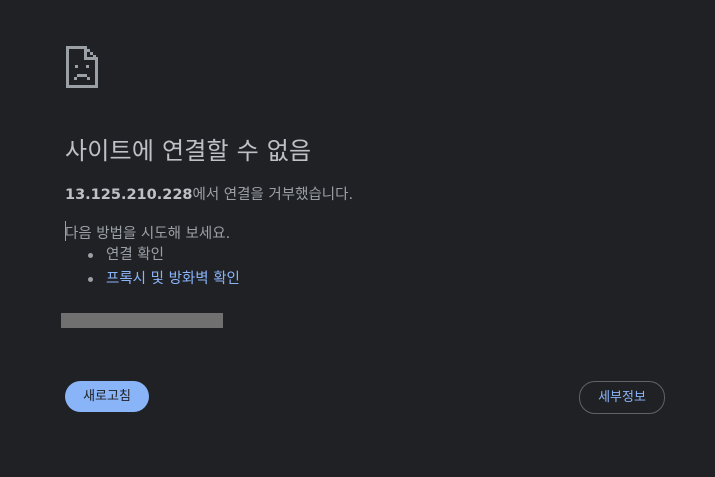 The width and height of the screenshot is (715, 477). What do you see at coordinates (129, 195) in the screenshot?
I see `error-host: 13.125.210.228` at bounding box center [129, 195].